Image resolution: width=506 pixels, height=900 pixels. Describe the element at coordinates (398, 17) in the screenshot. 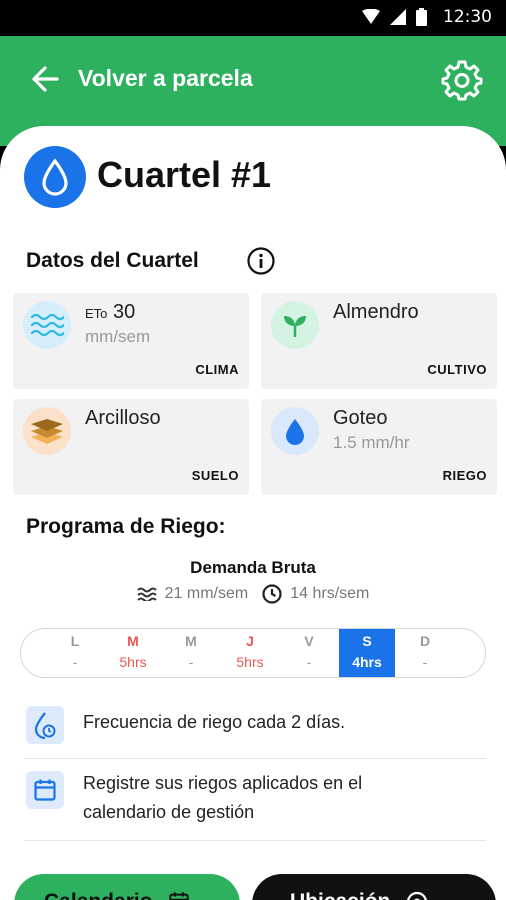

I see `signal-icon` at that location.